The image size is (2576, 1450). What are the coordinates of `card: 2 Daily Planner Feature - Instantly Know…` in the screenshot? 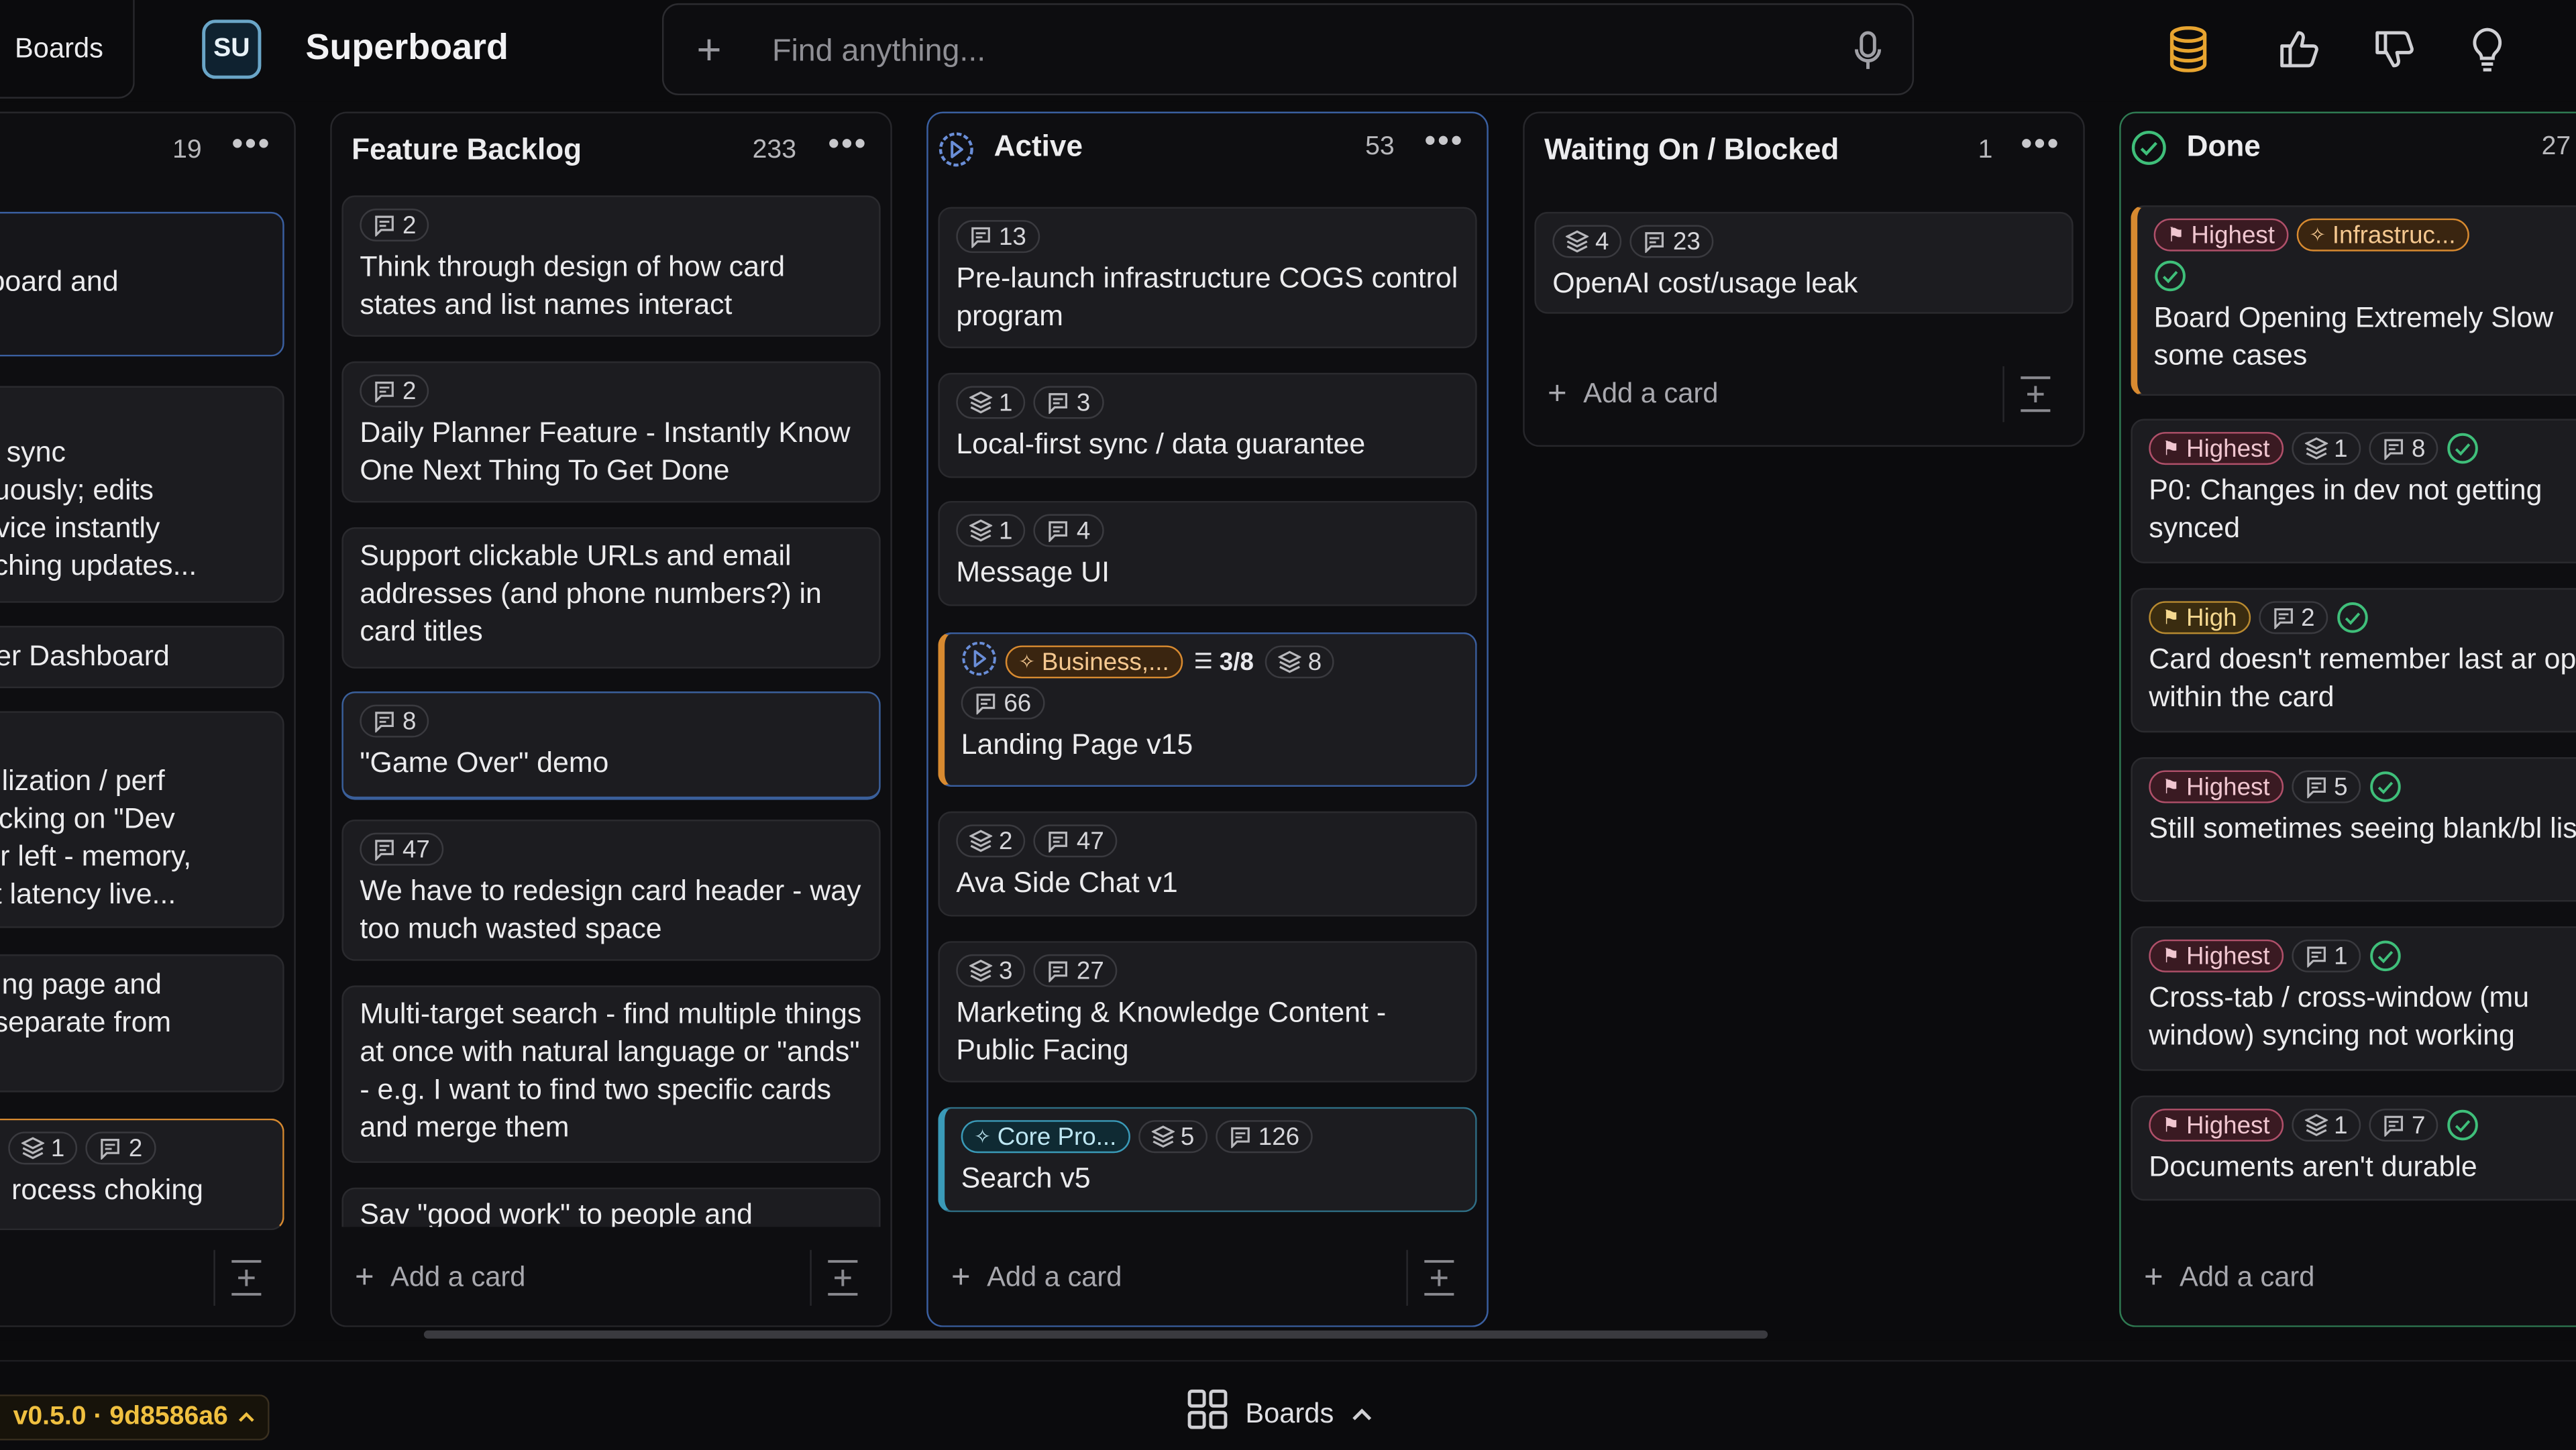 It's located at (611, 432).